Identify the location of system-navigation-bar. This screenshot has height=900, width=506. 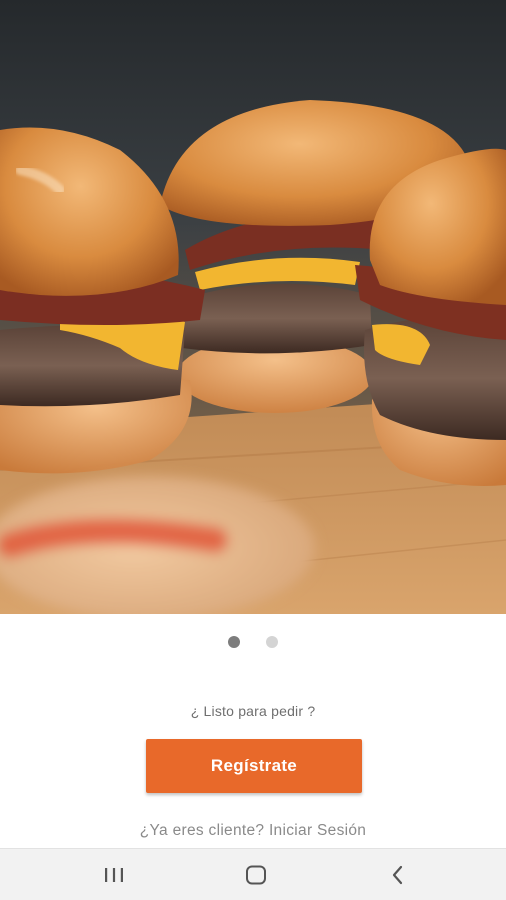
(253, 874).